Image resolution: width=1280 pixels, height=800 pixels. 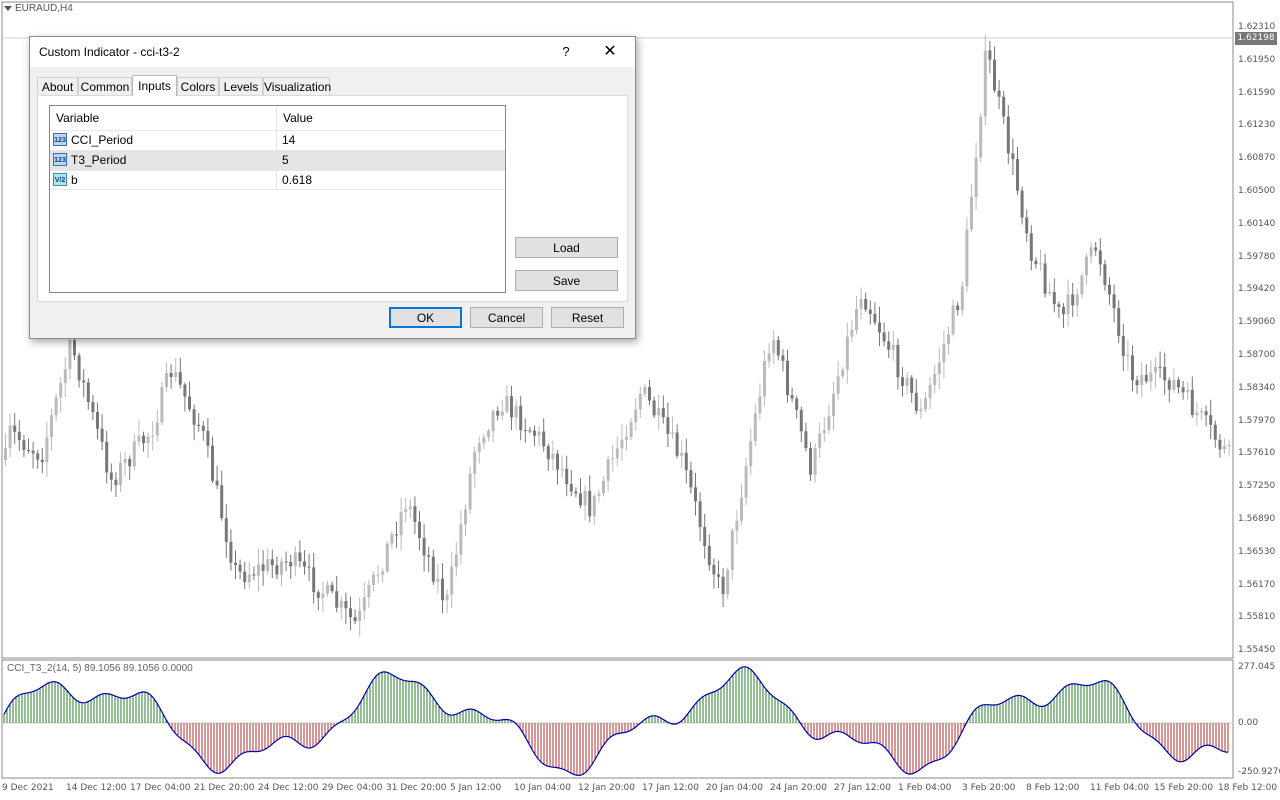 What do you see at coordinates (1257, 667) in the screenshot?
I see `indicator-axis-max: 277.045` at bounding box center [1257, 667].